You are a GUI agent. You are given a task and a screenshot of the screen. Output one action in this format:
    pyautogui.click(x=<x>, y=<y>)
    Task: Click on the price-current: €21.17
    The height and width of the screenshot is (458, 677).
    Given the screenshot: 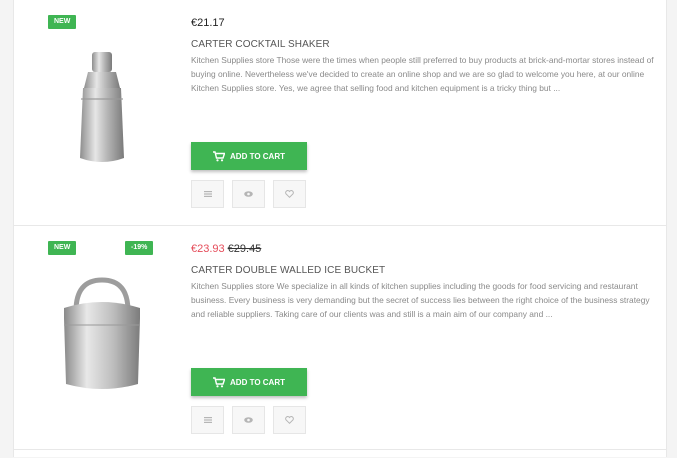 What is the action you would take?
    pyautogui.click(x=208, y=23)
    